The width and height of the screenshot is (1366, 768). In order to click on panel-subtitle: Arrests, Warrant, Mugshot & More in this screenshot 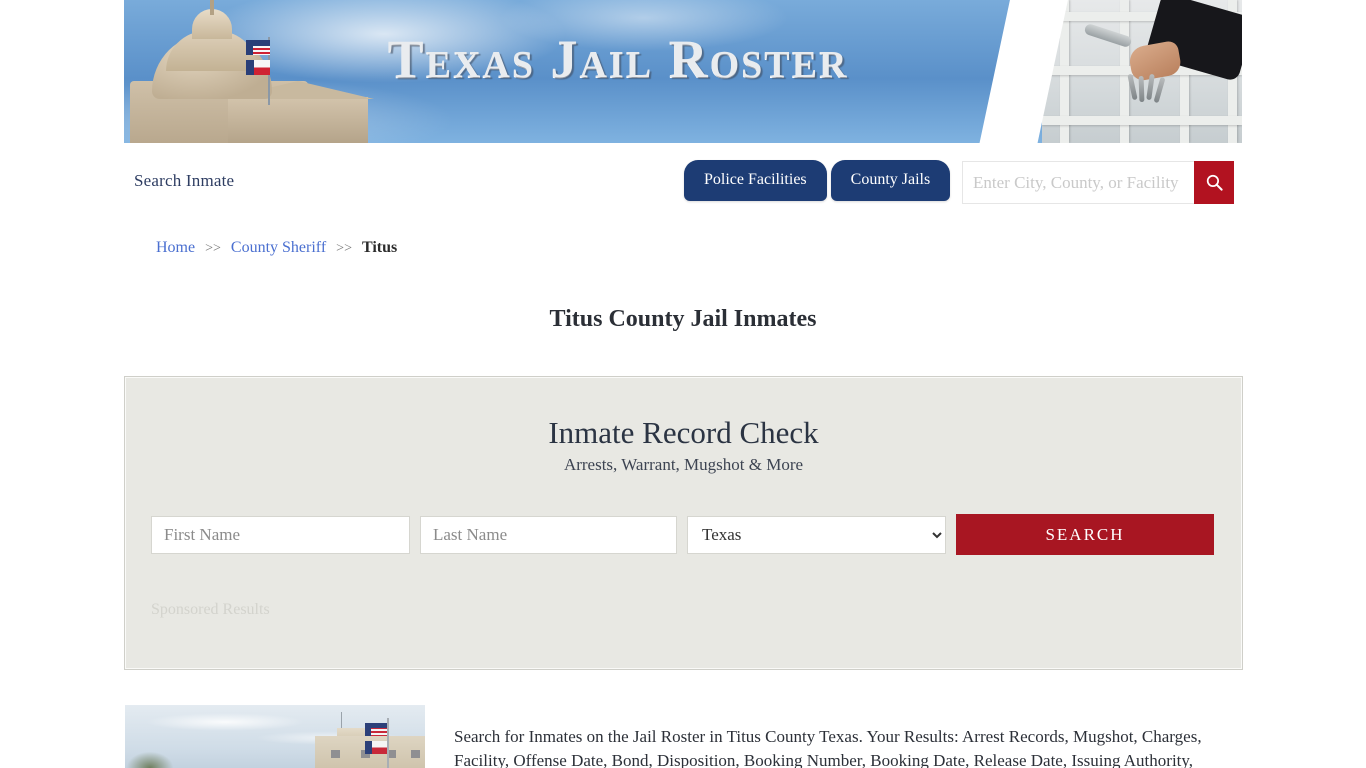, I will do `click(683, 464)`.